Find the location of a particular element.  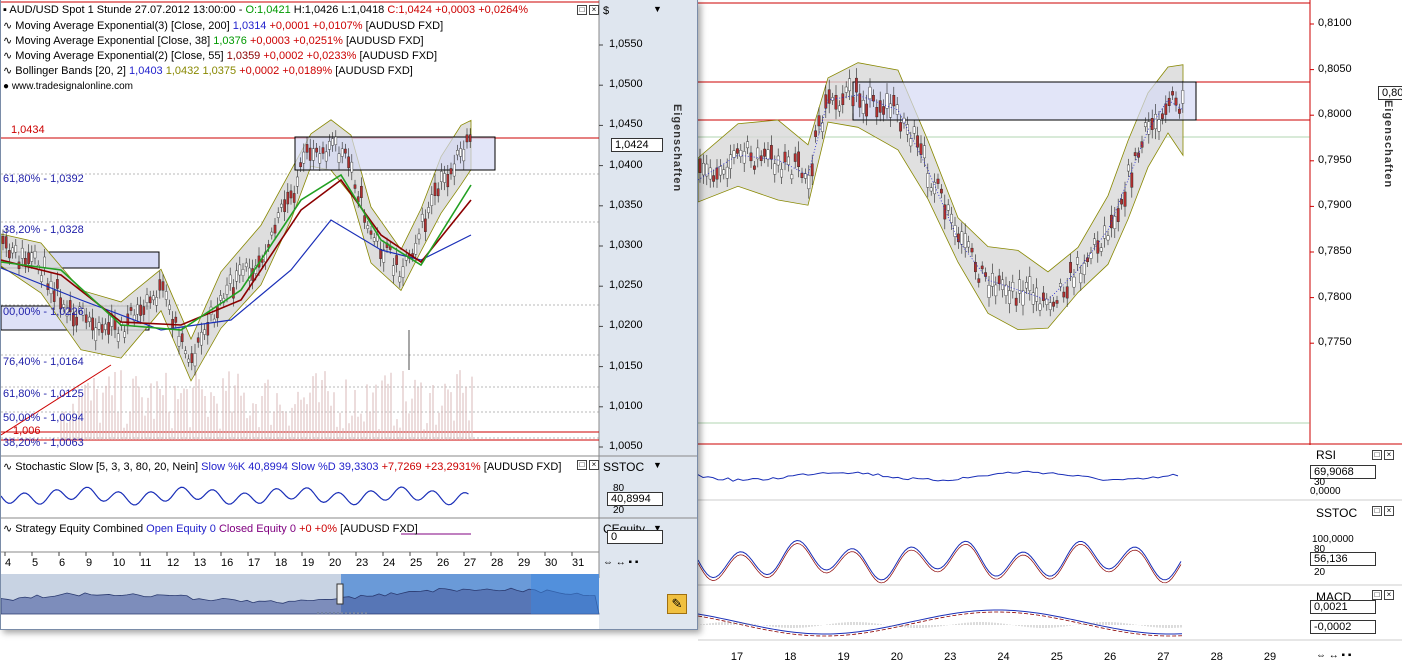

main-sstoc-minimize-button: □ is located at coordinates (1377, 511).